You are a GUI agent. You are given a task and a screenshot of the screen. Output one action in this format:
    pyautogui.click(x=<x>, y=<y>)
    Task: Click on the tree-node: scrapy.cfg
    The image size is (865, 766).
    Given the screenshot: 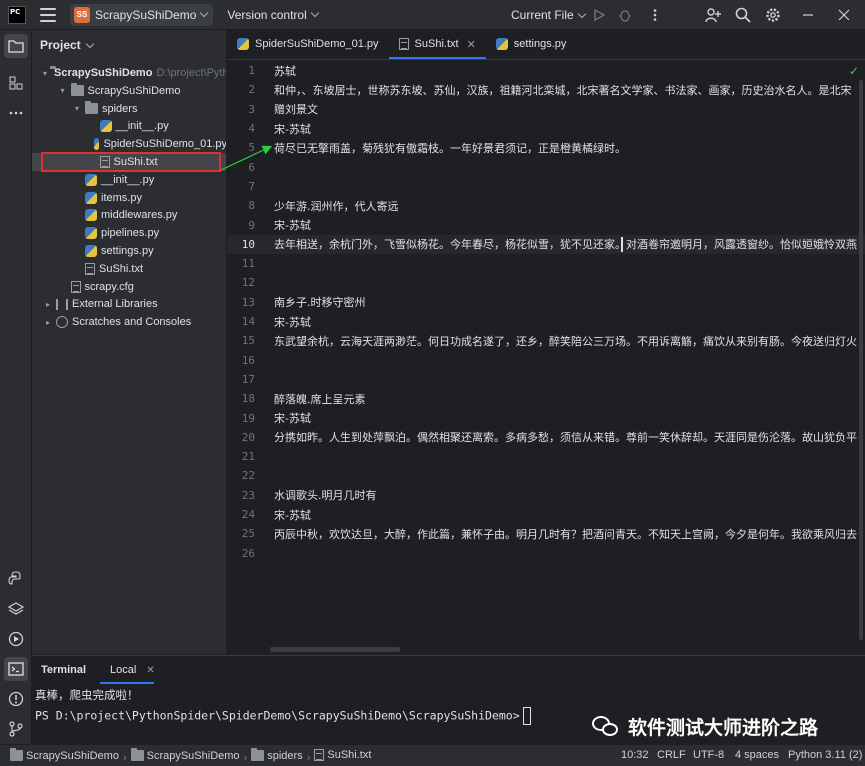 What is the action you would take?
    pyautogui.click(x=129, y=287)
    